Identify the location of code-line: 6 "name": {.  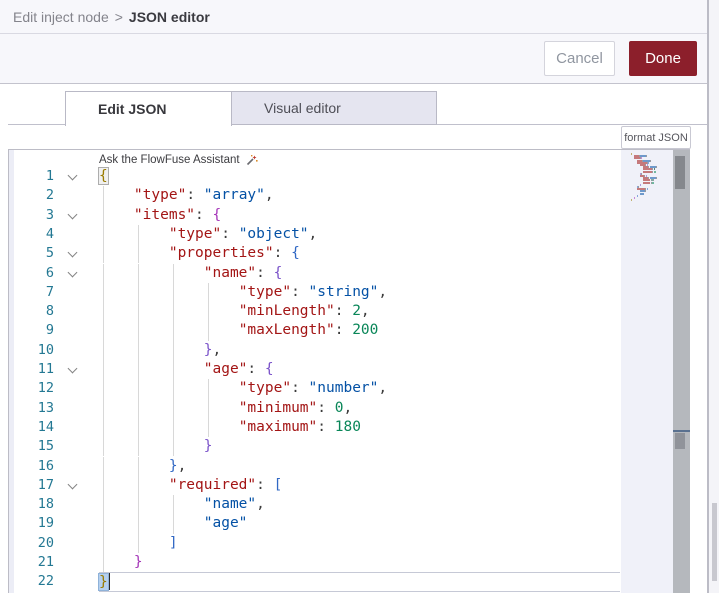
(349, 273).